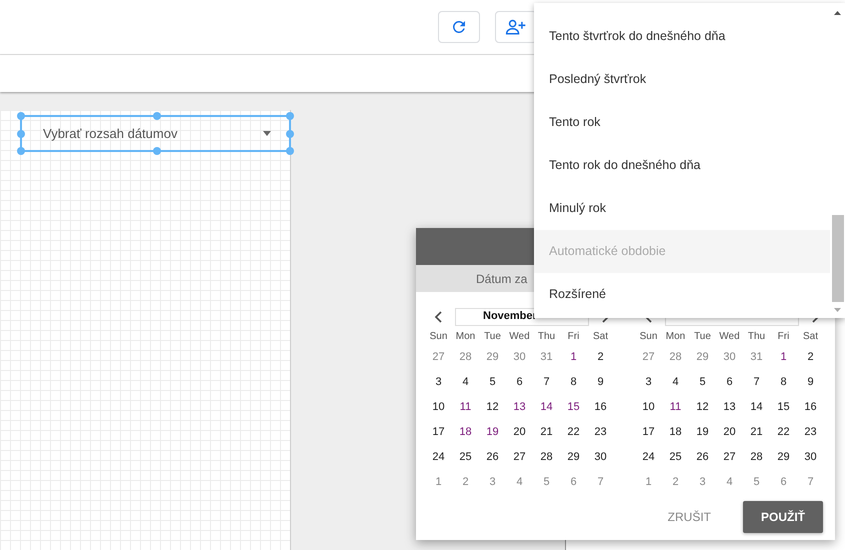  Describe the element at coordinates (837, 13) in the screenshot. I see `scroll-up-icon` at that location.